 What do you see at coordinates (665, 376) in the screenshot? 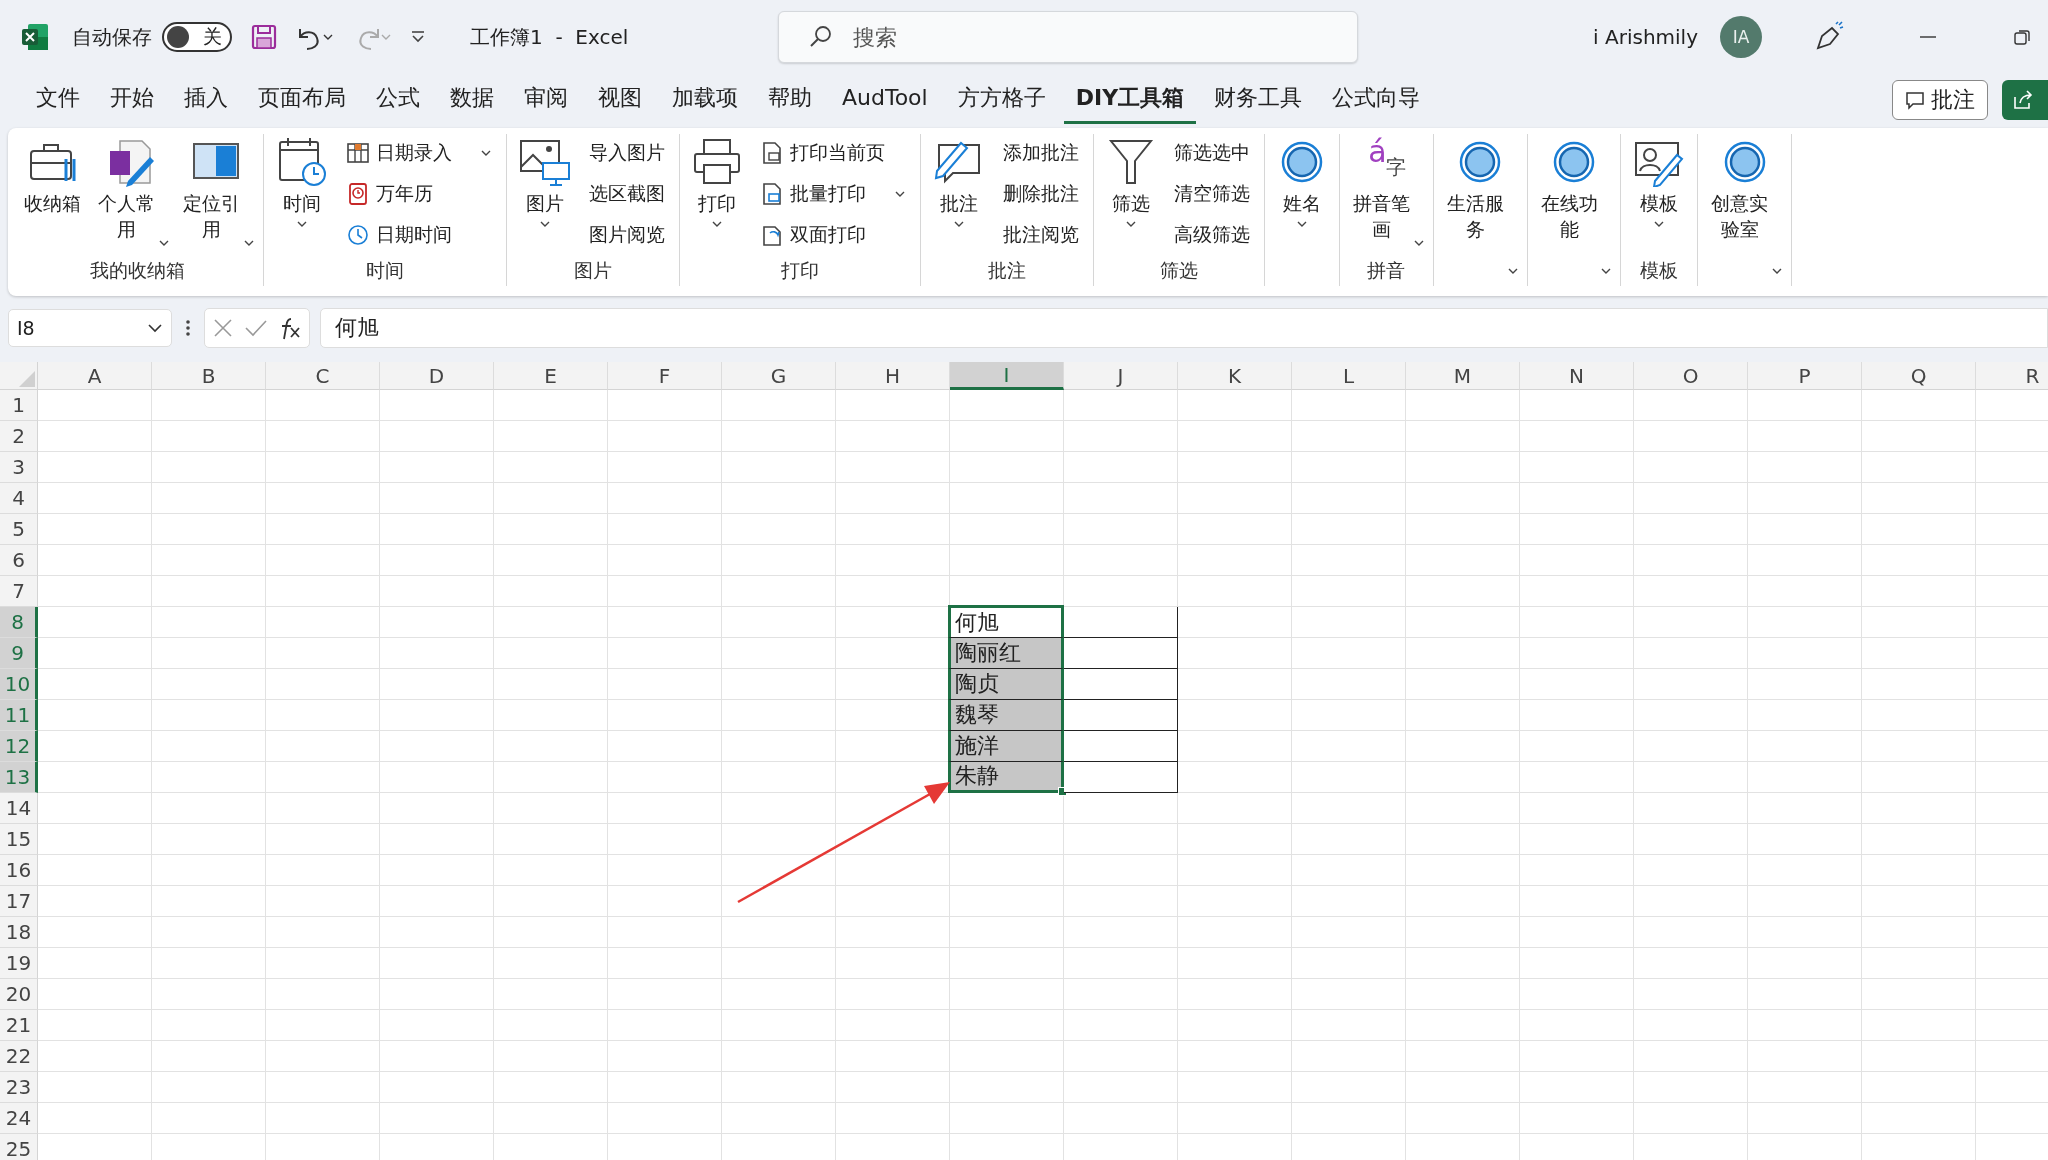
I see `column-header: F` at bounding box center [665, 376].